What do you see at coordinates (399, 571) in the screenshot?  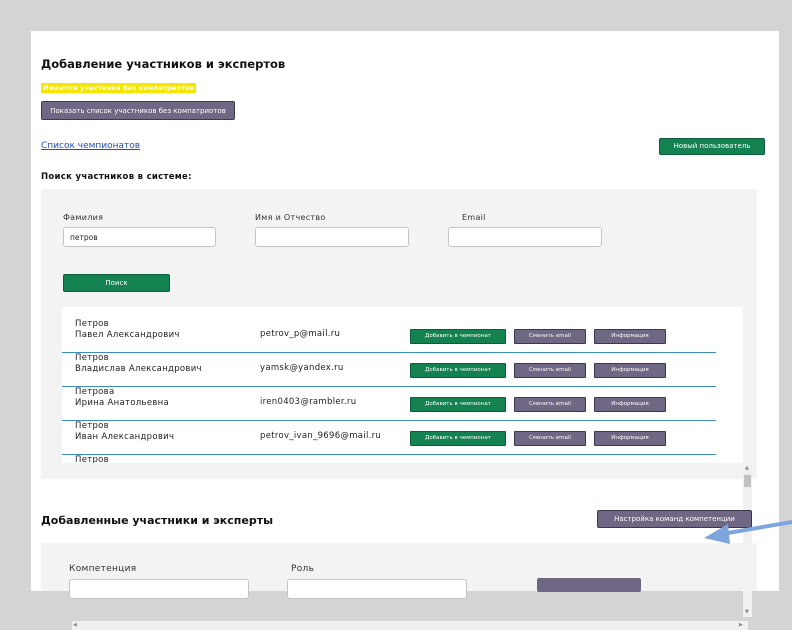 I see `added-filter-panel: Компетенция Роль` at bounding box center [399, 571].